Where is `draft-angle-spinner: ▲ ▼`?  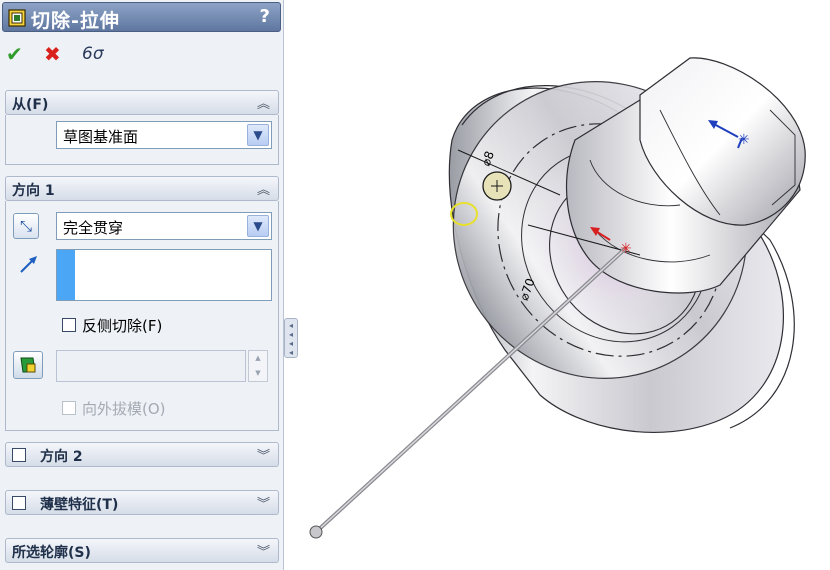 draft-angle-spinner: ▲ ▼ is located at coordinates (258, 366).